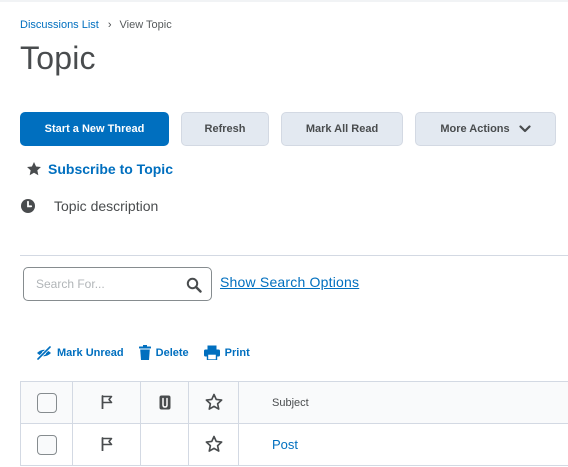 The height and width of the screenshot is (467, 568). Describe the element at coordinates (34, 169) in the screenshot. I see `star-filled-icon` at that location.